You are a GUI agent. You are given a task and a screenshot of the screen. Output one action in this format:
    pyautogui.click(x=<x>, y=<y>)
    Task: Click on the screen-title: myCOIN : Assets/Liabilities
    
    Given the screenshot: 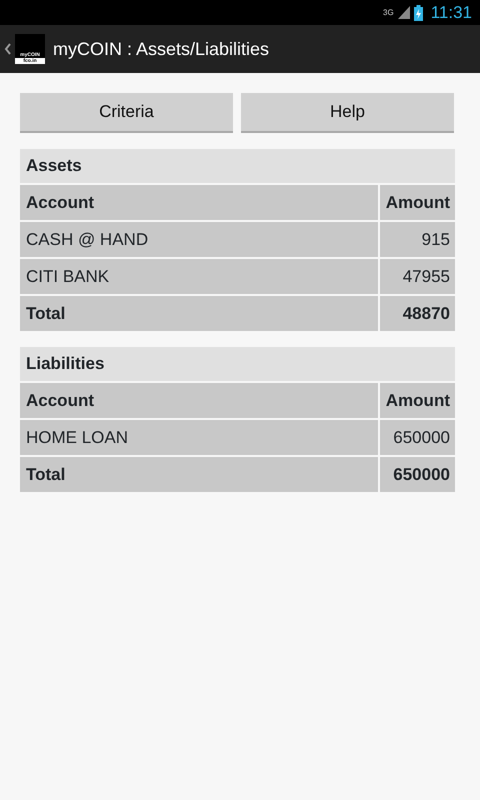 What is the action you would take?
    pyautogui.click(x=161, y=49)
    